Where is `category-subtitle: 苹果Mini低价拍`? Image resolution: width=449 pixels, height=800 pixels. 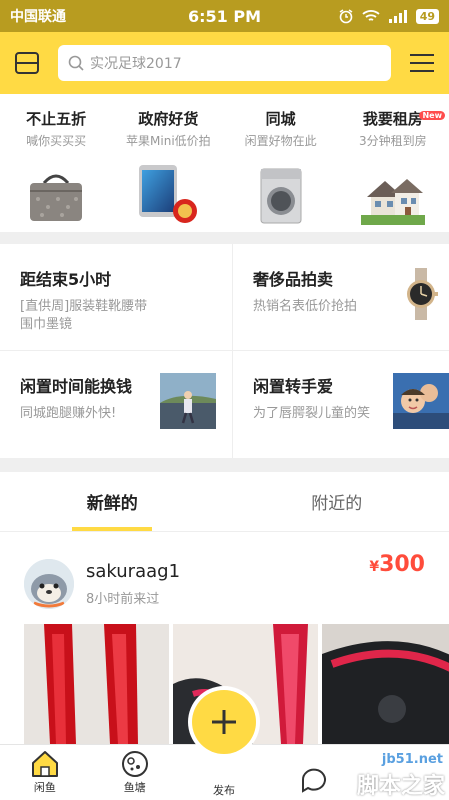
category-subtitle: 苹果Mini低价拍 is located at coordinates (168, 141).